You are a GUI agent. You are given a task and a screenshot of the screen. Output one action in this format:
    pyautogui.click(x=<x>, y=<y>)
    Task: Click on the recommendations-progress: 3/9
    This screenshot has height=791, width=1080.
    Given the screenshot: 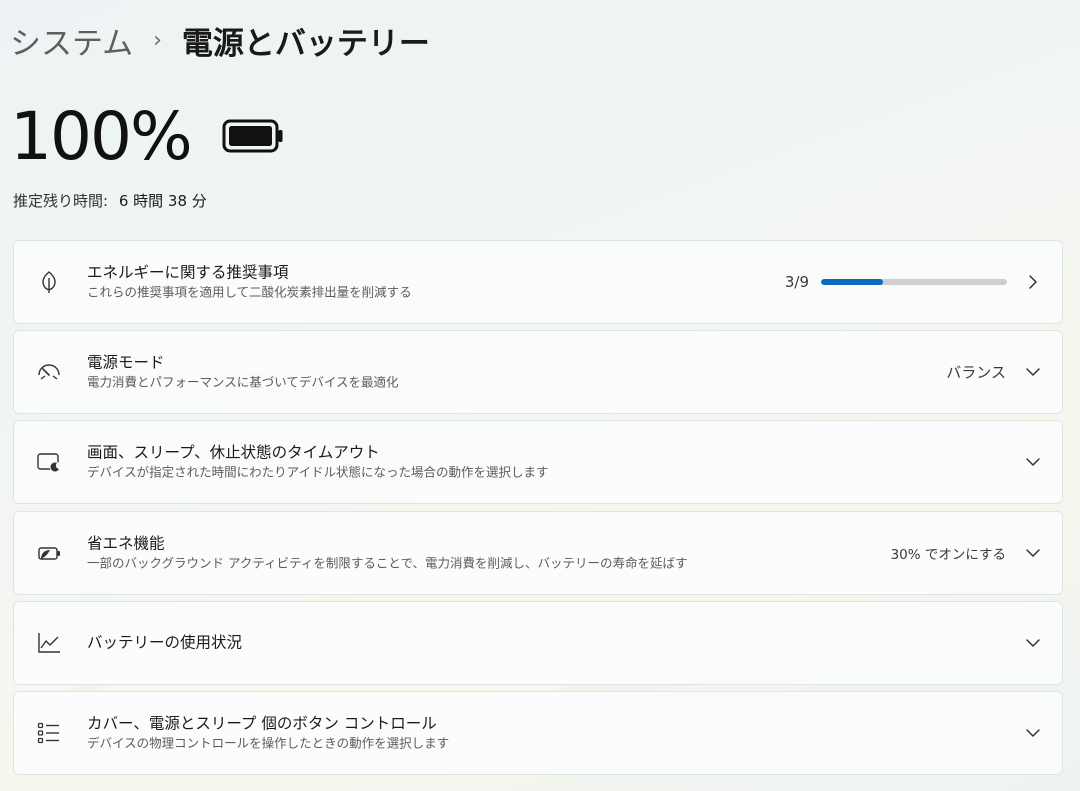 What is the action you would take?
    pyautogui.click(x=896, y=282)
    